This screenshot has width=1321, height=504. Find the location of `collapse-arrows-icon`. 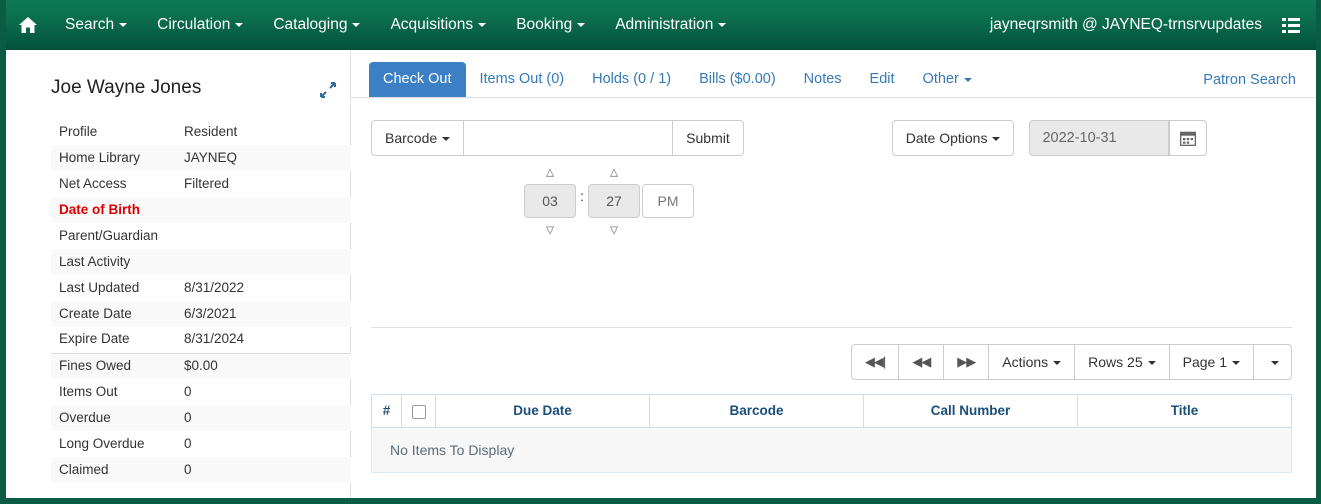

collapse-arrows-icon is located at coordinates (328, 90).